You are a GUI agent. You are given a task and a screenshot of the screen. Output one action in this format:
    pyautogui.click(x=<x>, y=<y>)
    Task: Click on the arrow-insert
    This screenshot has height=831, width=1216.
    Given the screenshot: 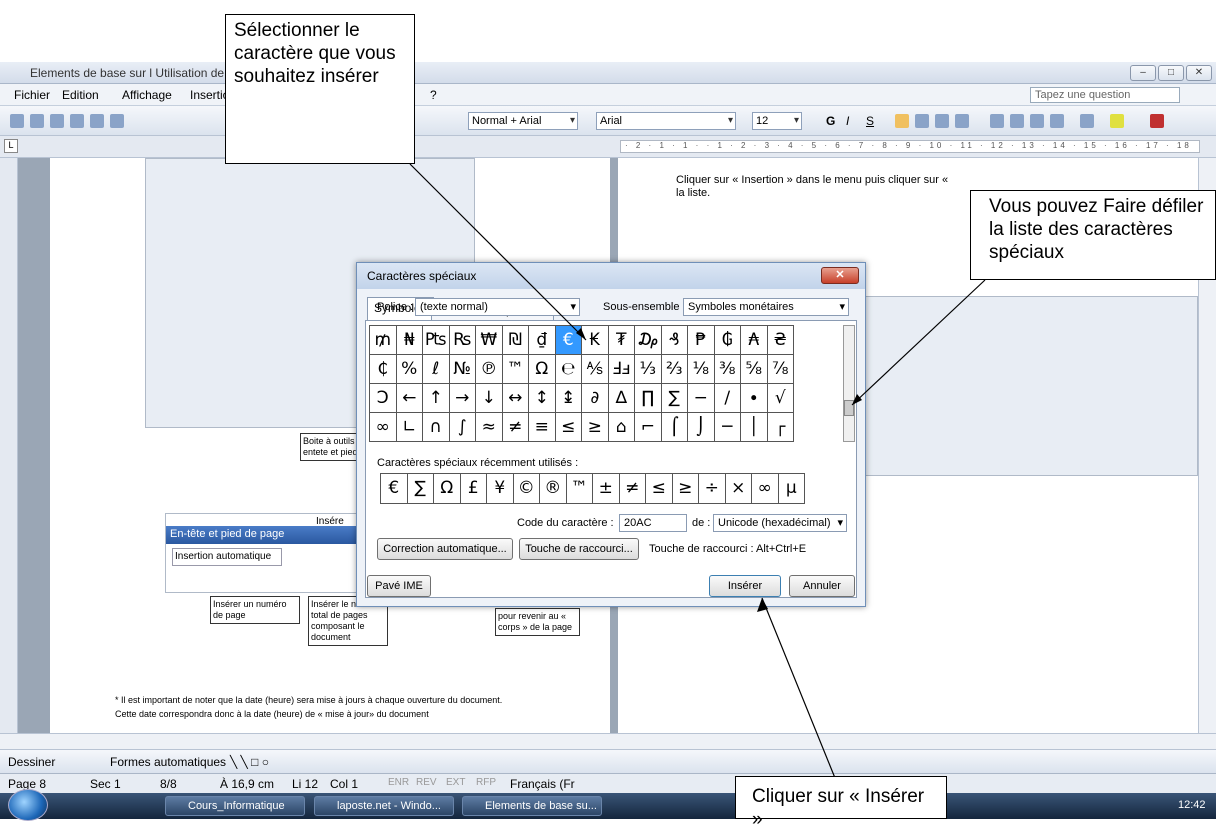 What is the action you would take?
    pyautogui.click(x=798, y=688)
    